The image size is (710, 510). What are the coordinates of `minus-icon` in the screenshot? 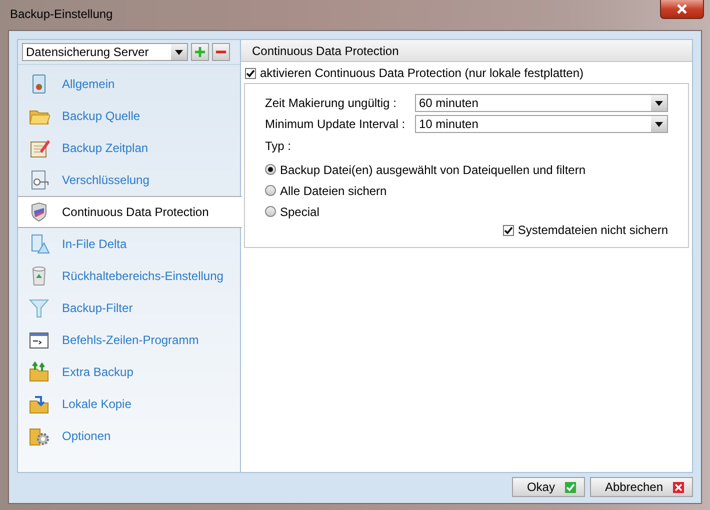 It's located at (221, 52).